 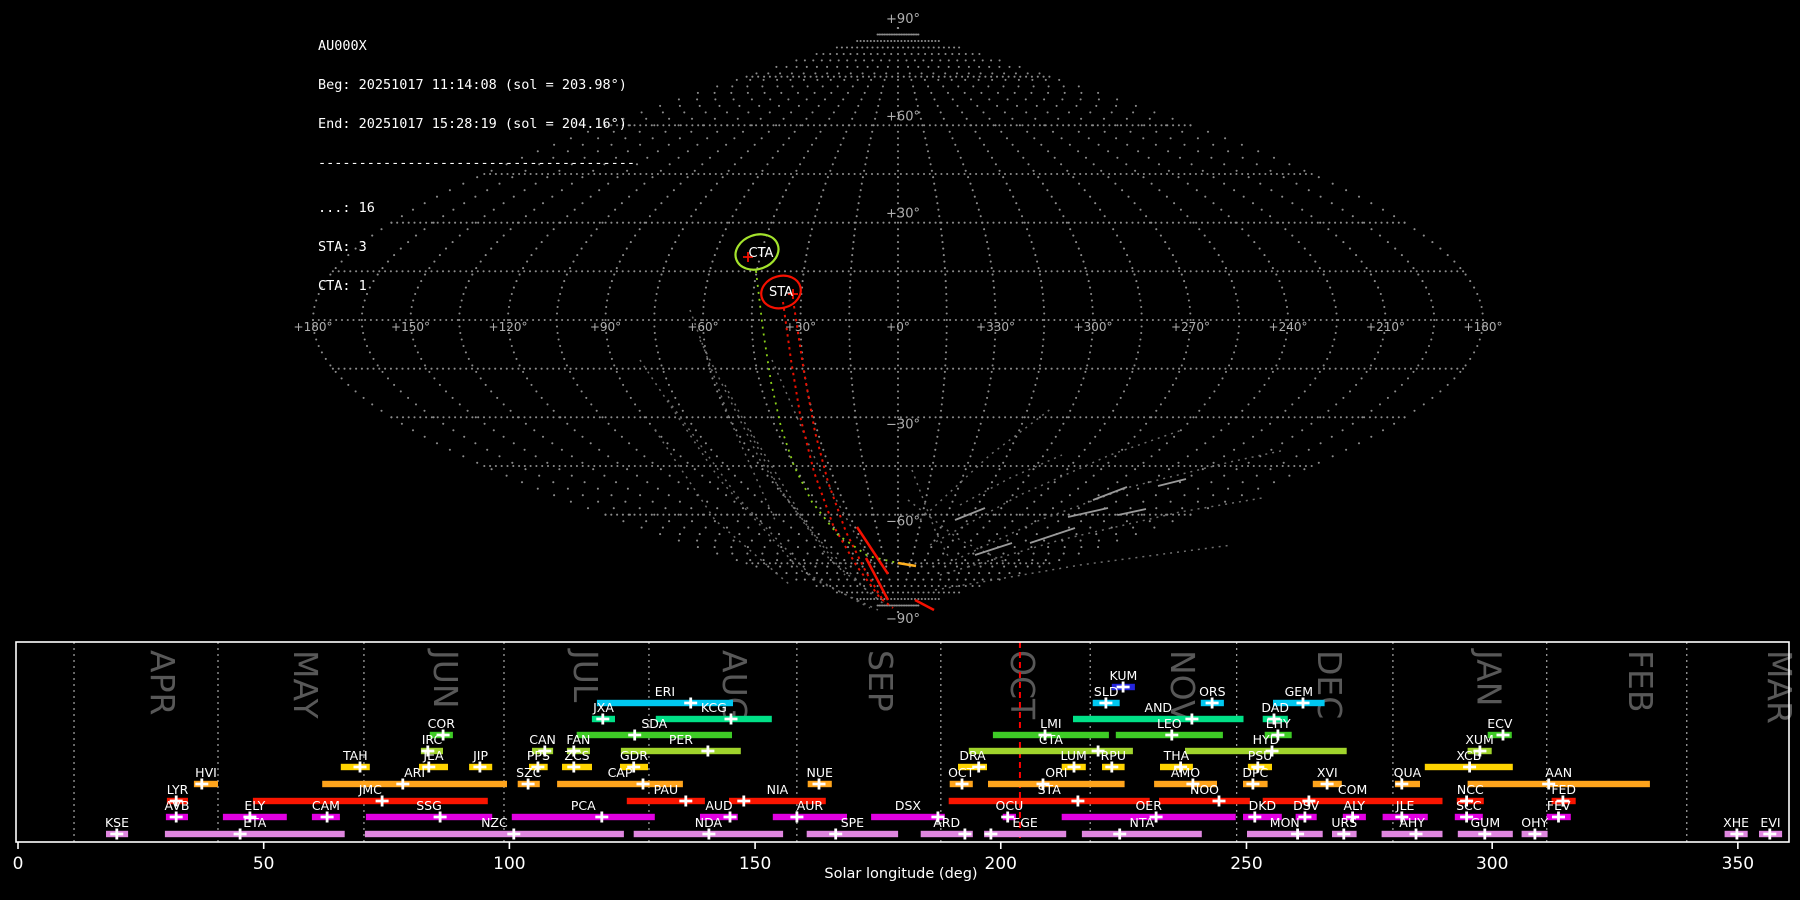 What do you see at coordinates (202, 784) in the screenshot?
I see `peak-marker-hvi` at bounding box center [202, 784].